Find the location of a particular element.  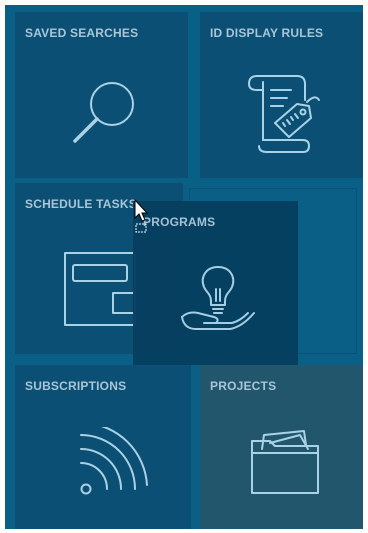

tile-subscriptions: SUBSCRIPTIONS is located at coordinates (103, 447).